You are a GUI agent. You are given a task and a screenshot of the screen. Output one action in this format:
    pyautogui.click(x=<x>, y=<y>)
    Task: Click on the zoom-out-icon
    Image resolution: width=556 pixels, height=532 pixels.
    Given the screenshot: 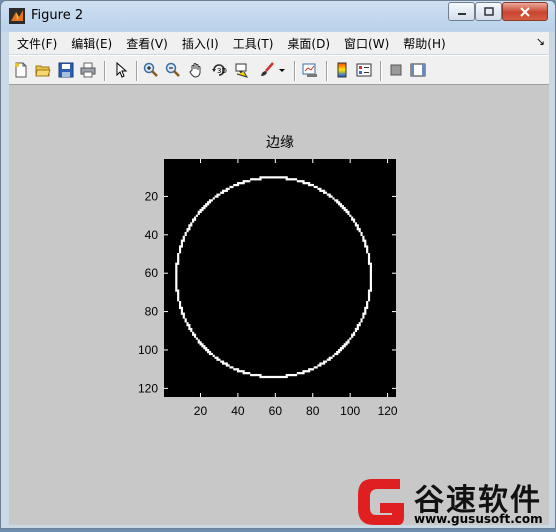 What is the action you would take?
    pyautogui.click(x=173, y=70)
    